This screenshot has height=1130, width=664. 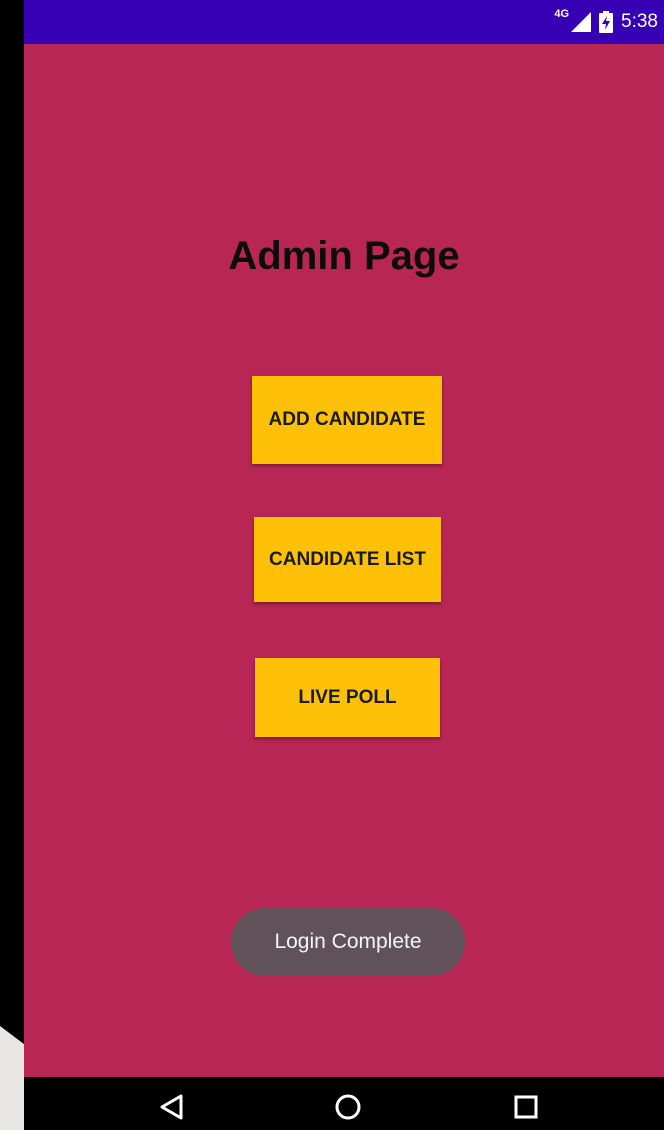 I want to click on add-candidate-button: ADD CANDIDATE, so click(x=347, y=420).